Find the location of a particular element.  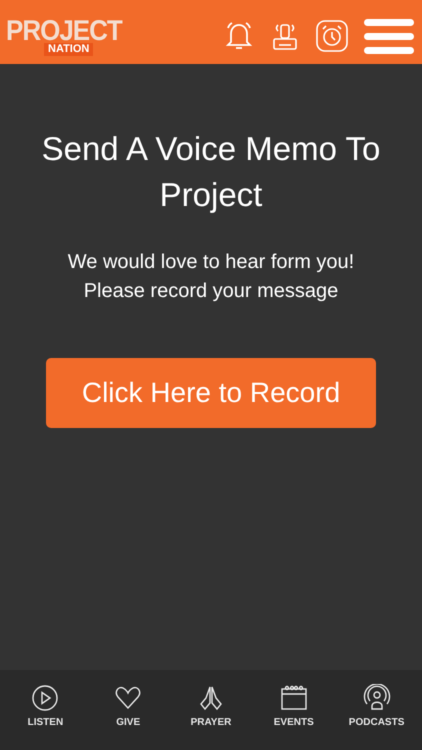

heart-icon is located at coordinates (128, 698).